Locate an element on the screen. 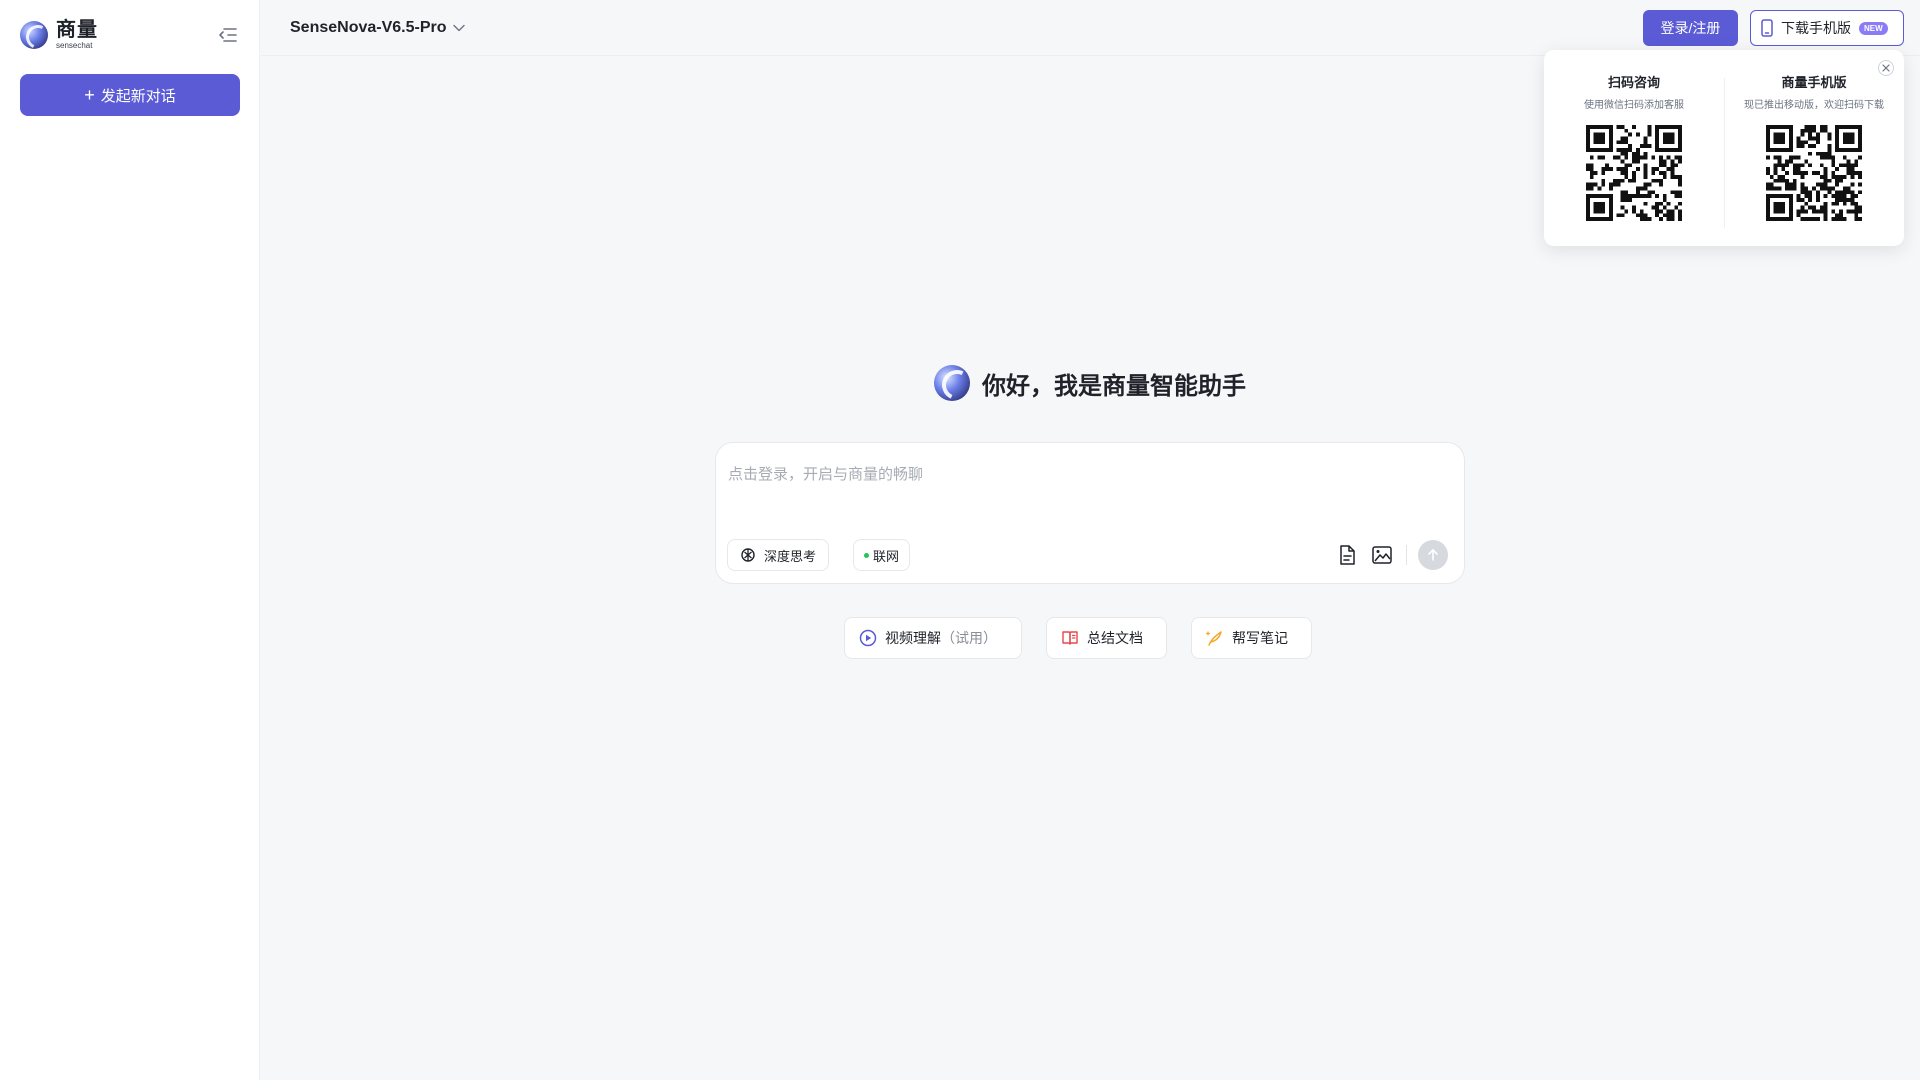  web-search-toggle: 联网 is located at coordinates (882, 555).